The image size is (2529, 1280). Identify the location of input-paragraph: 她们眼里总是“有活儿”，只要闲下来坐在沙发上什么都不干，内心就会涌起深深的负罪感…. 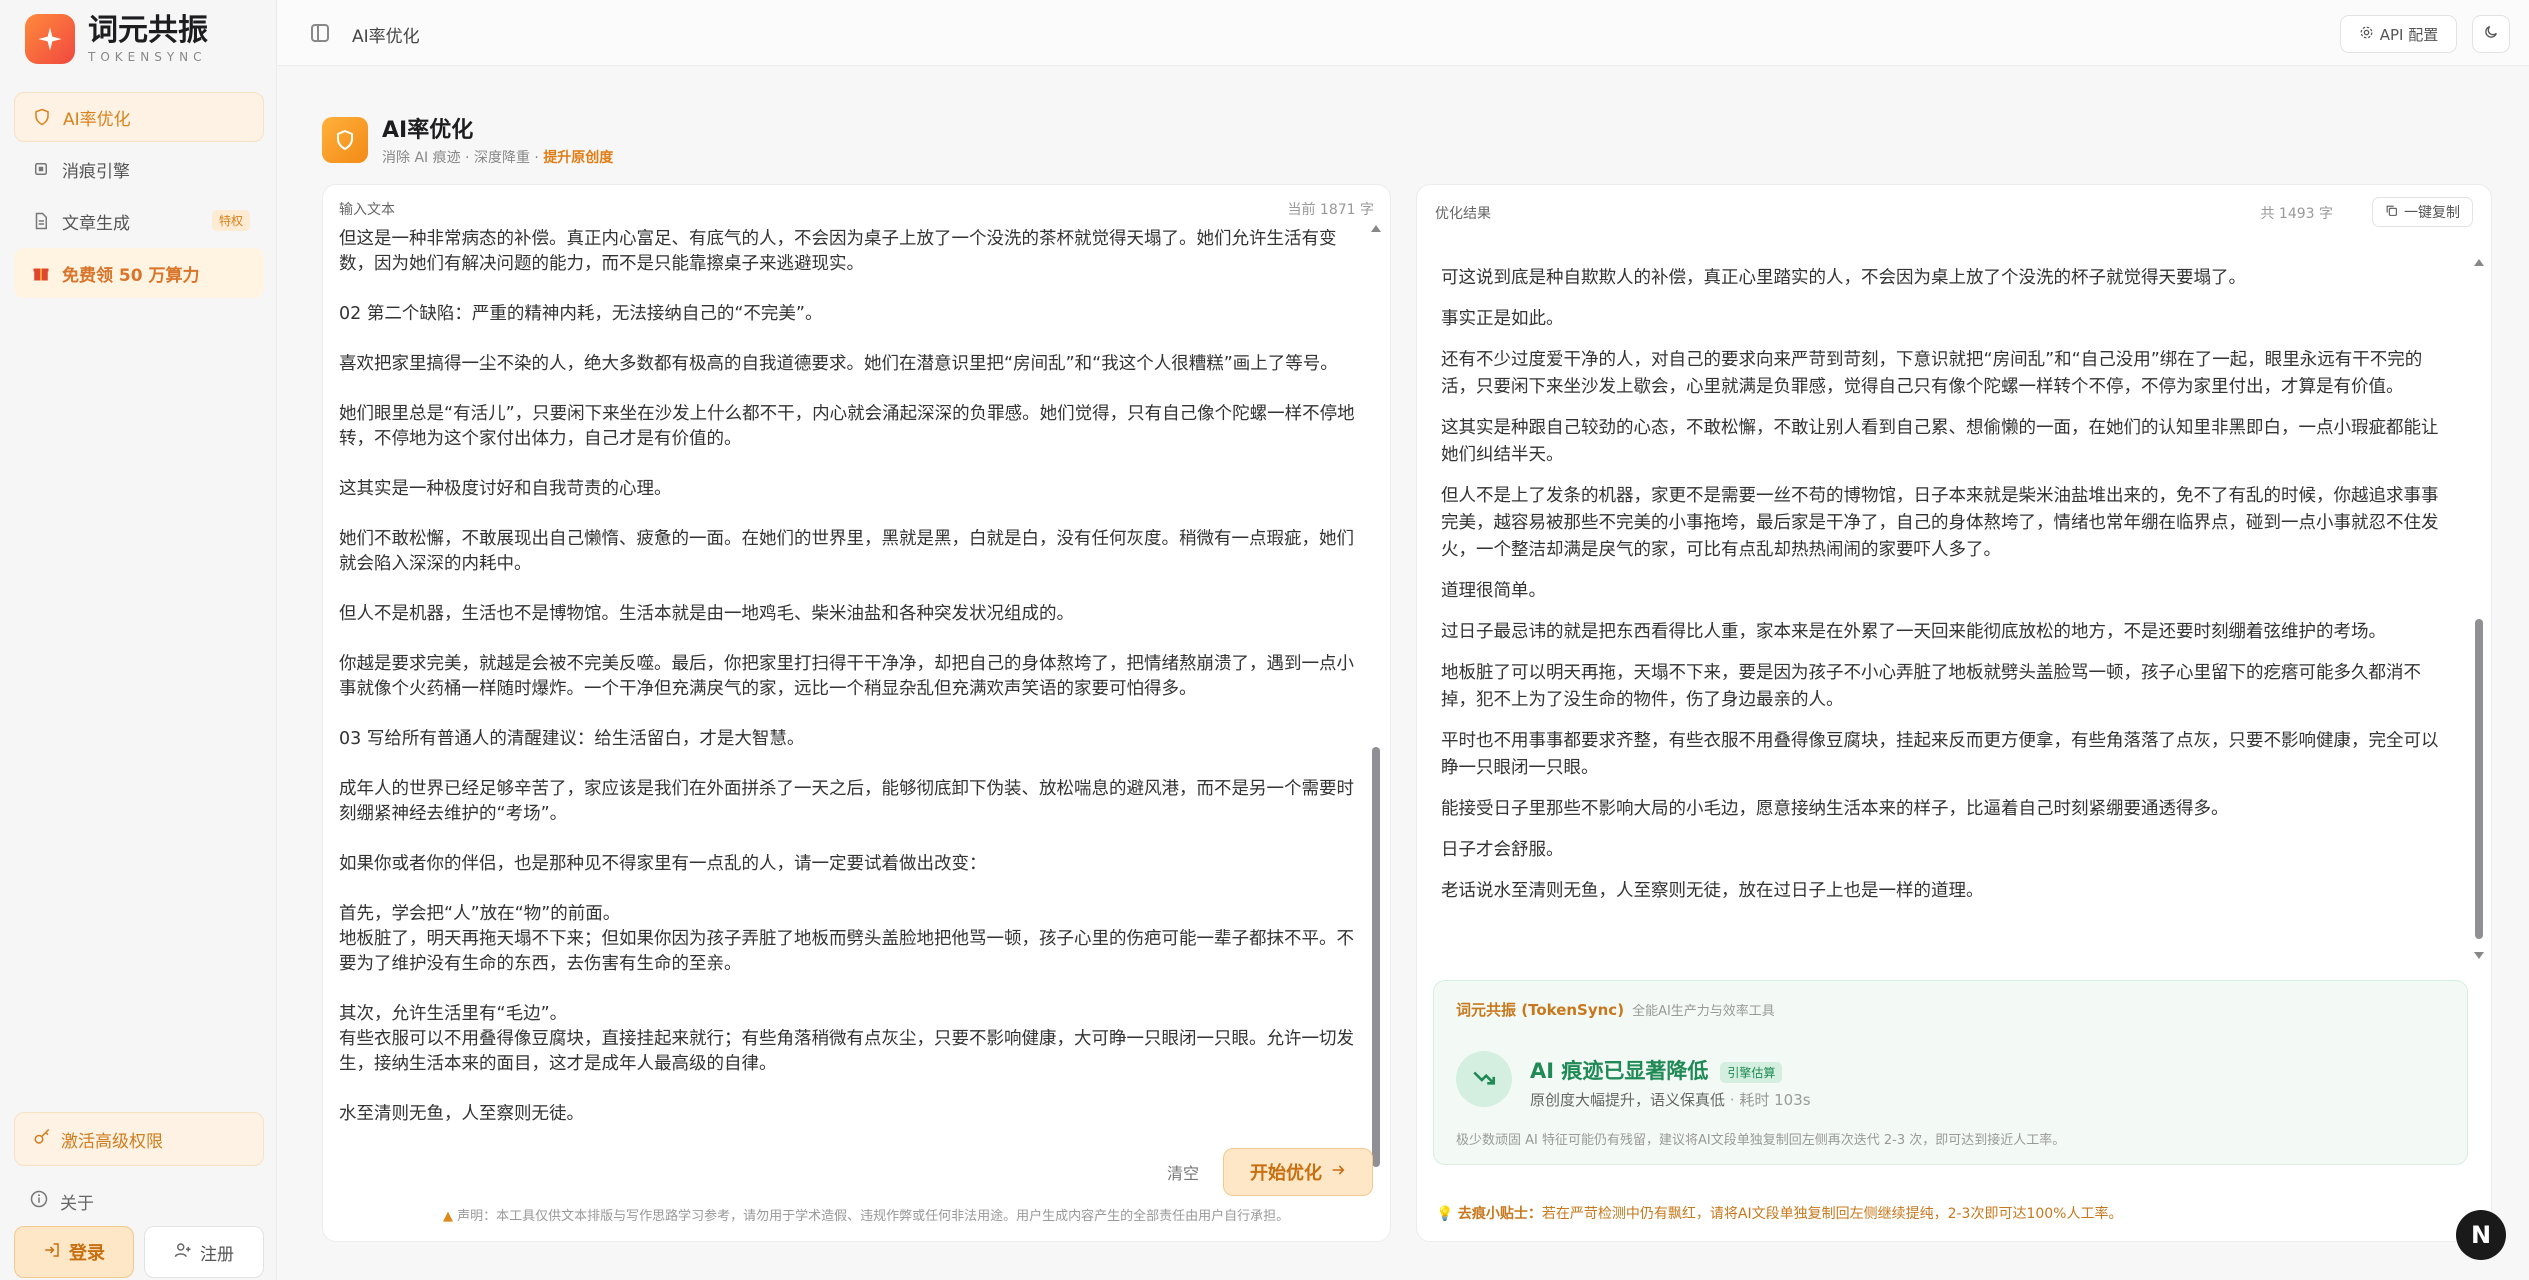
(847, 426).